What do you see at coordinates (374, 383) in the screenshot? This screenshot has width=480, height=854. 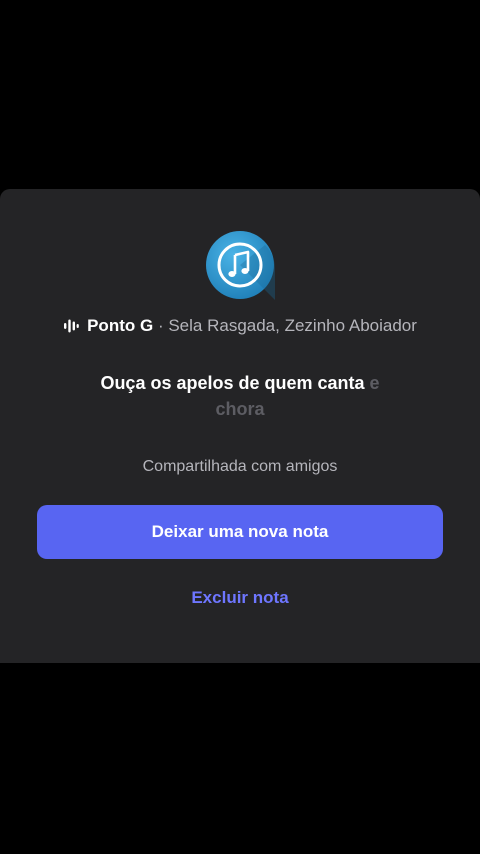 I see `lyric-line-1-faded: e` at bounding box center [374, 383].